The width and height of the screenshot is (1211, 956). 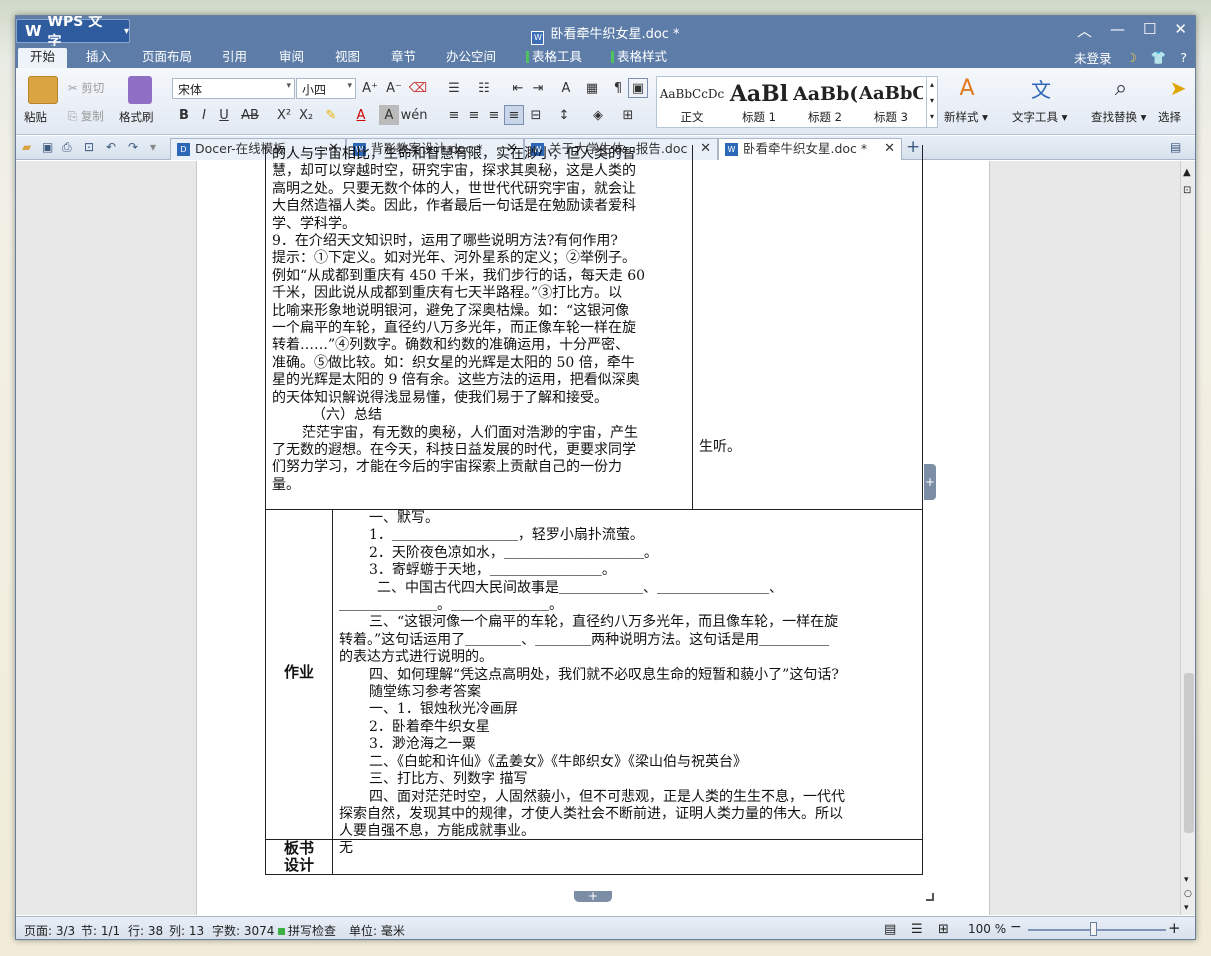 I want to click on grow-font-icon: A⁺, so click(x=370, y=88).